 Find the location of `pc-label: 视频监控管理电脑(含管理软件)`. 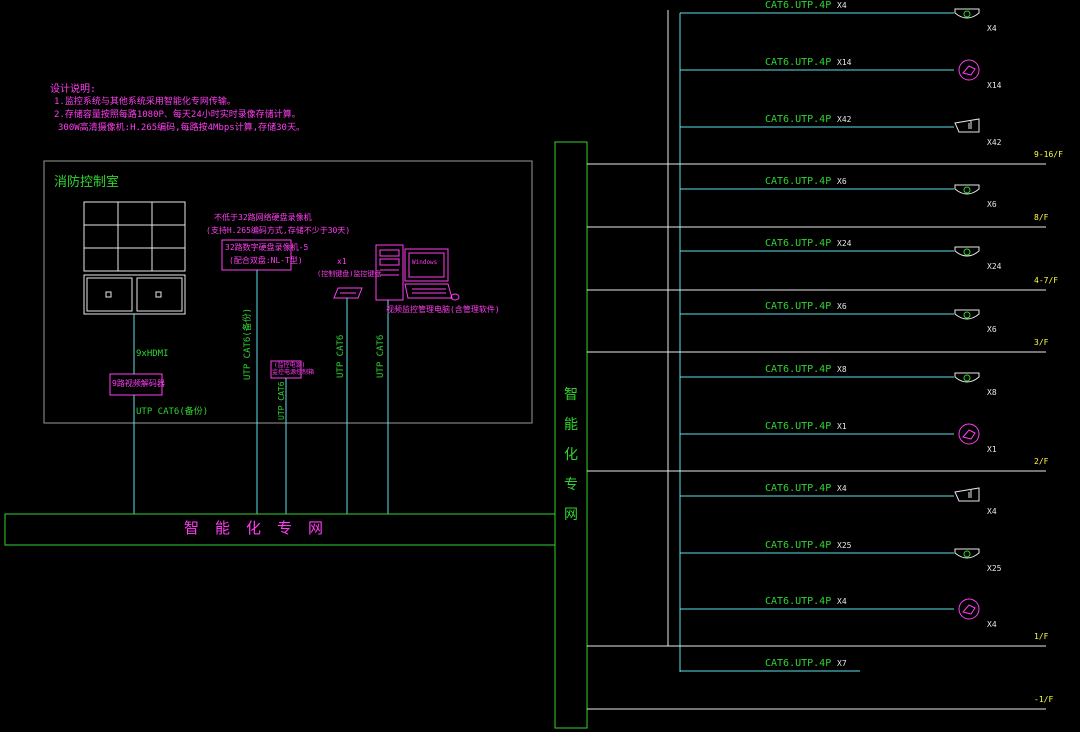

pc-label: 视频监控管理电脑(含管理软件) is located at coordinates (443, 309).